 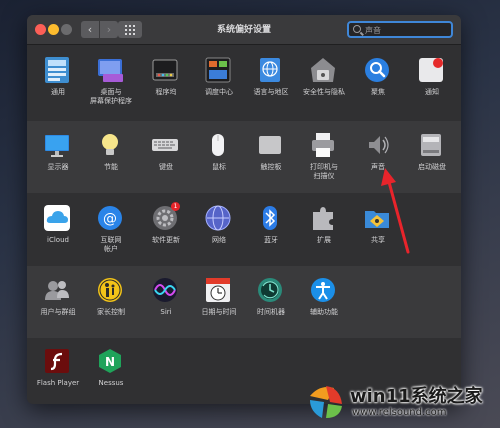 What do you see at coordinates (130, 29) in the screenshot?
I see `show-all-grid-button` at bounding box center [130, 29].